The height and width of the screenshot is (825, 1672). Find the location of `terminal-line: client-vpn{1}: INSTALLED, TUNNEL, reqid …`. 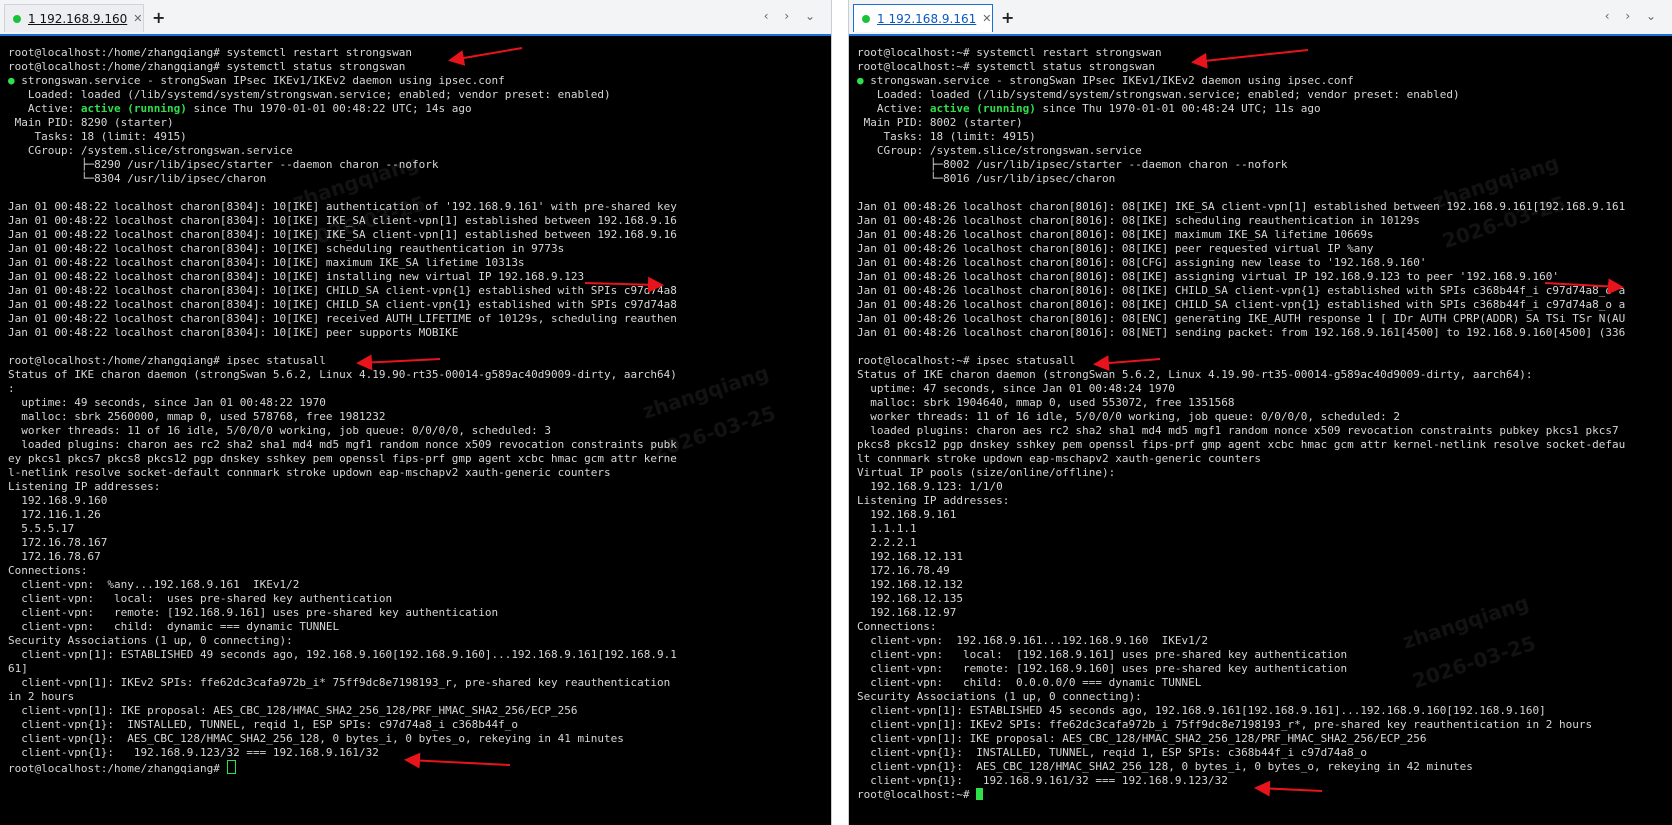

terminal-line: client-vpn{1}: INSTALLED, TUNNEL, reqid … is located at coordinates (1112, 752).